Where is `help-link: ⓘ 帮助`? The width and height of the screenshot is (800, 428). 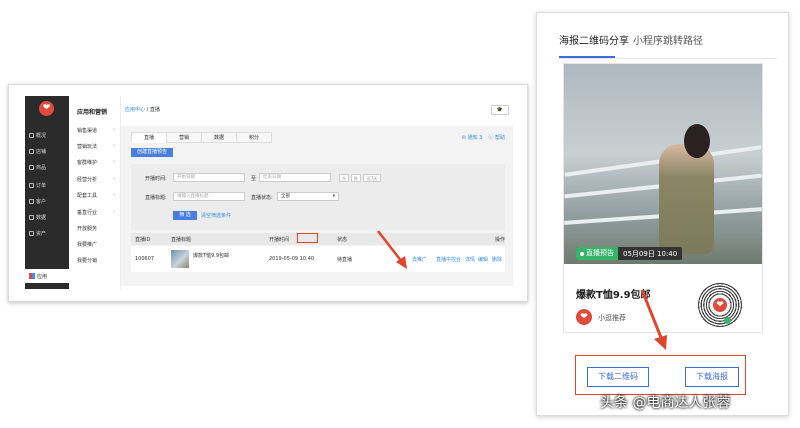 help-link: ⓘ 帮助 is located at coordinates (496, 137).